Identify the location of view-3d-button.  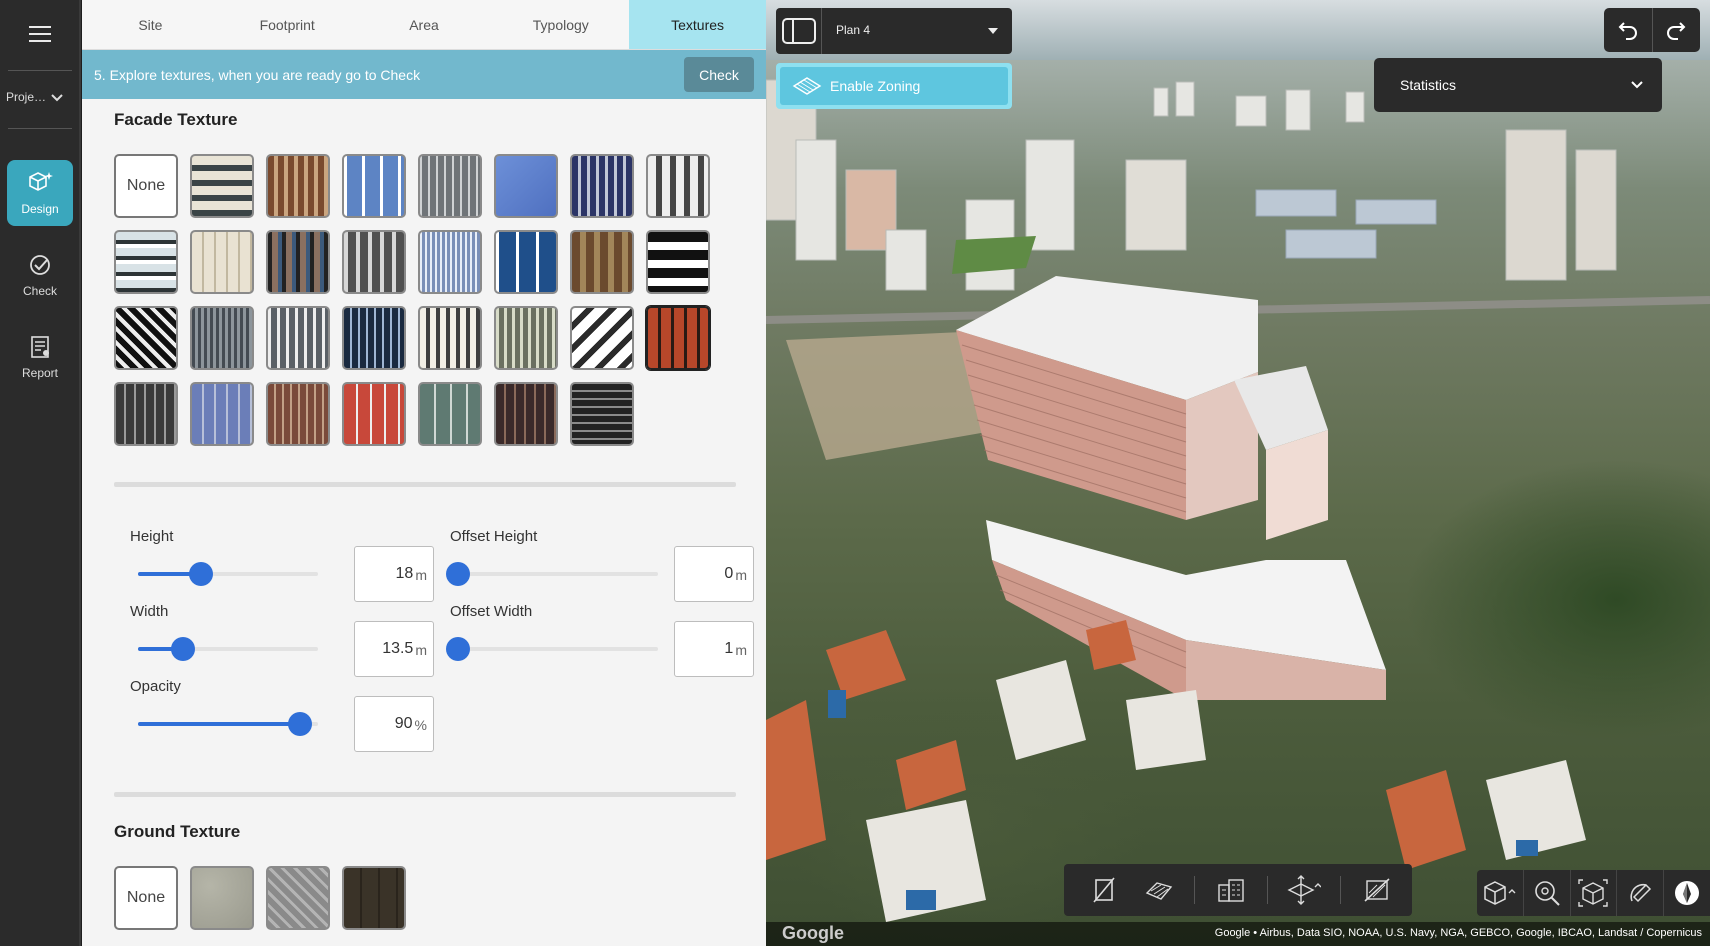
(1500, 893).